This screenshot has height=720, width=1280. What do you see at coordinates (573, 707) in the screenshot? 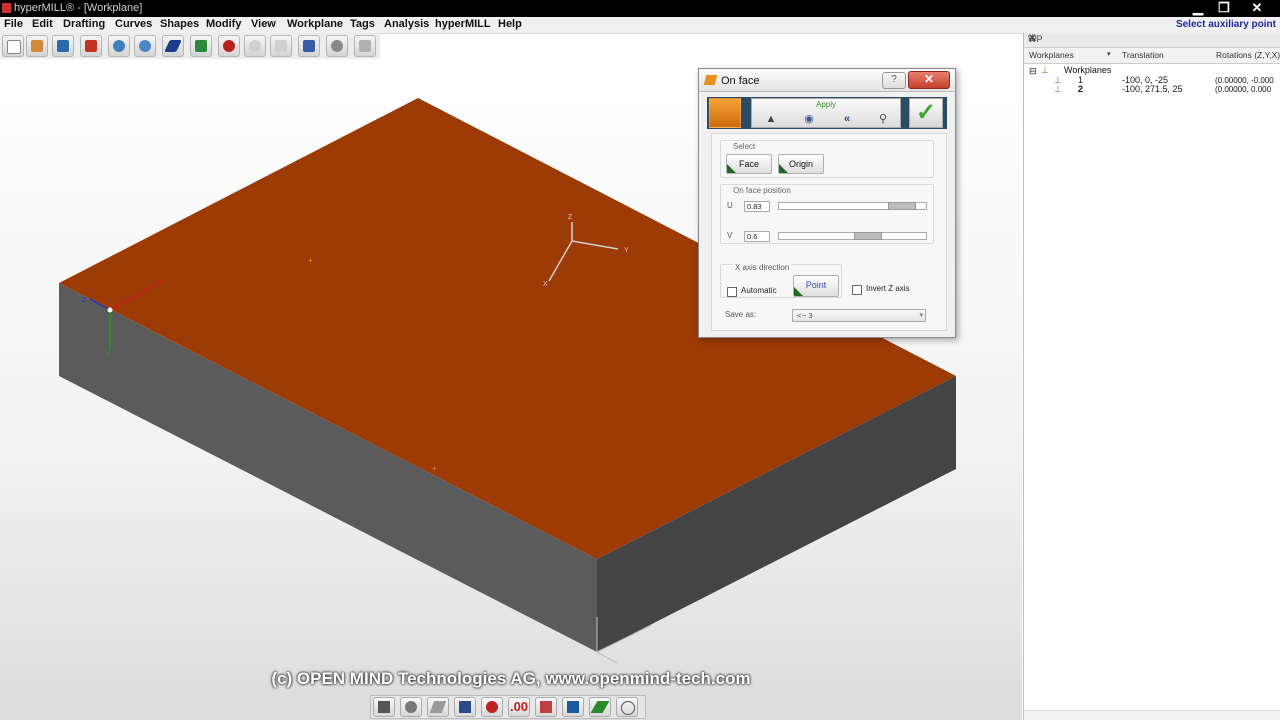
I see `paint-icon` at bounding box center [573, 707].